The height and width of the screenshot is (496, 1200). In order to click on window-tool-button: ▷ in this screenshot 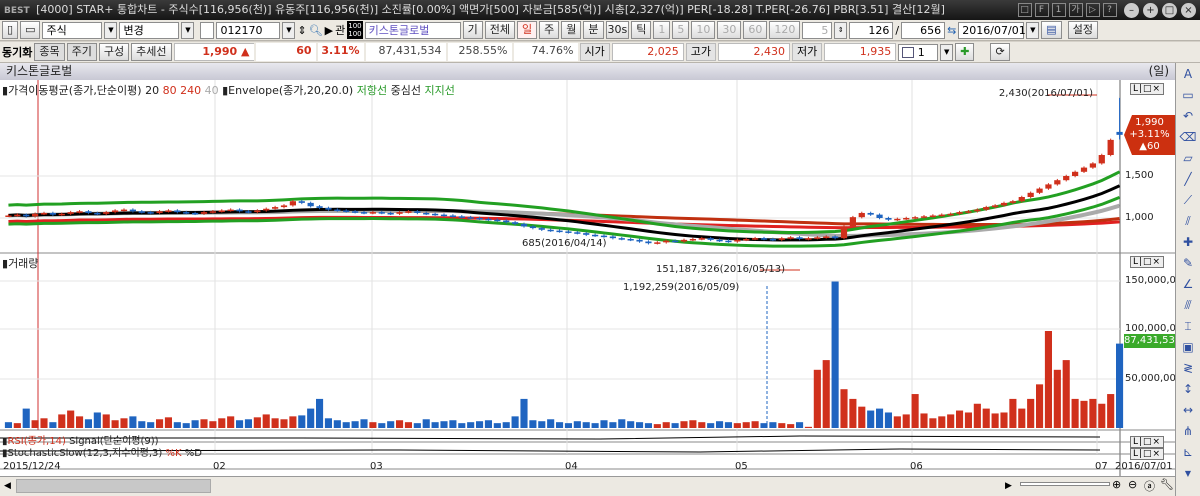, I will do `click(1092, 10)`.